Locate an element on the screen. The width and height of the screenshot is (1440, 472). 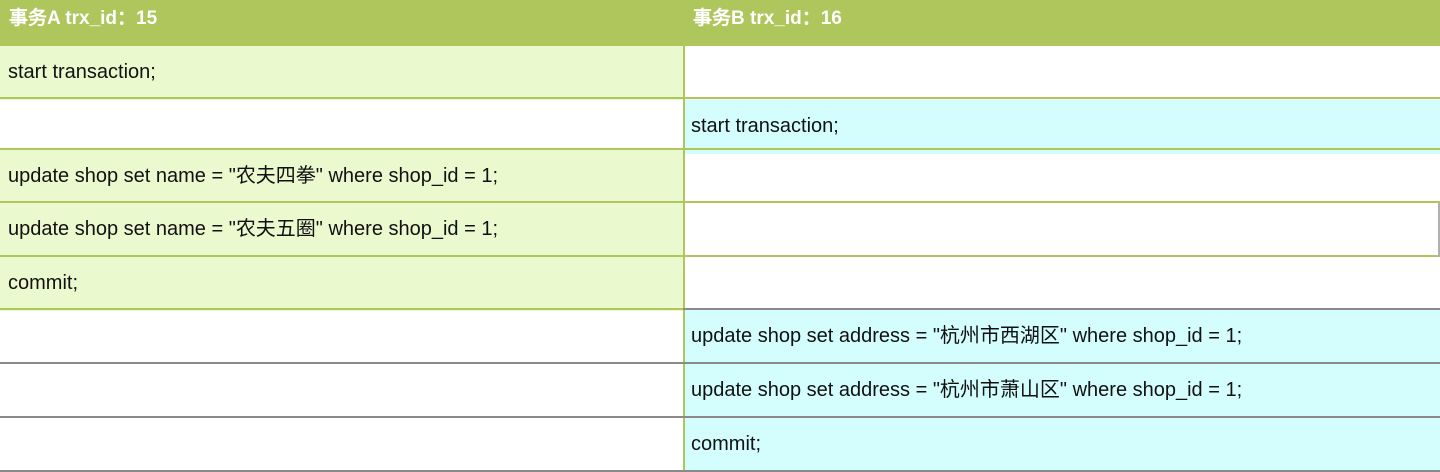
table-header: 事务A trx_id：15 事务B trx_id：16 is located at coordinates (720, 23).